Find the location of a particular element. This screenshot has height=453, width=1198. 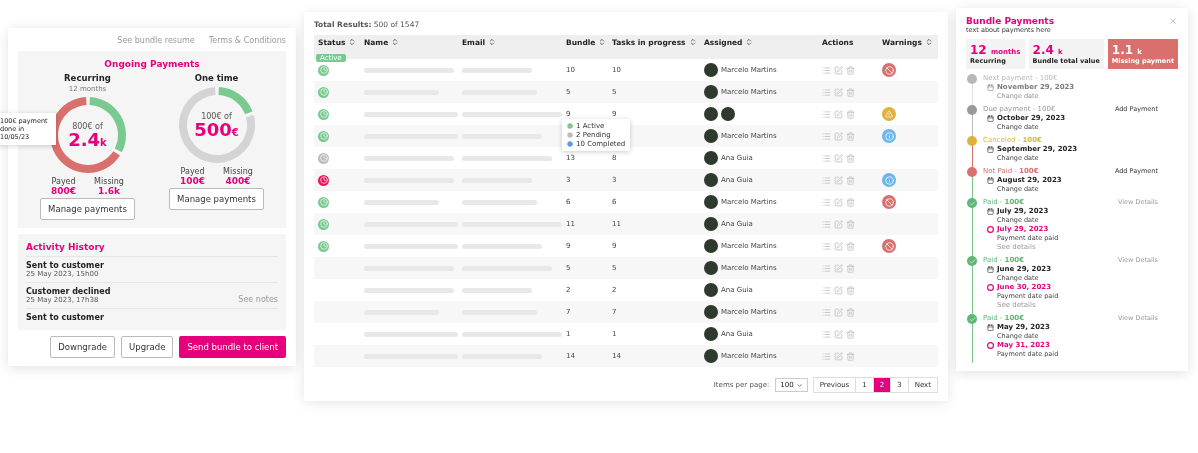

section-title: Activity History is located at coordinates (66, 247).